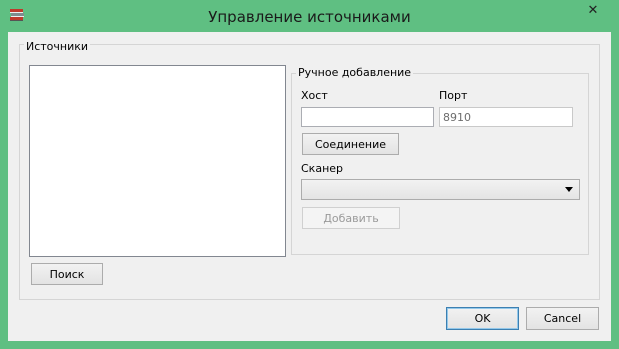  What do you see at coordinates (506, 117) in the screenshot?
I see `port-input` at bounding box center [506, 117].